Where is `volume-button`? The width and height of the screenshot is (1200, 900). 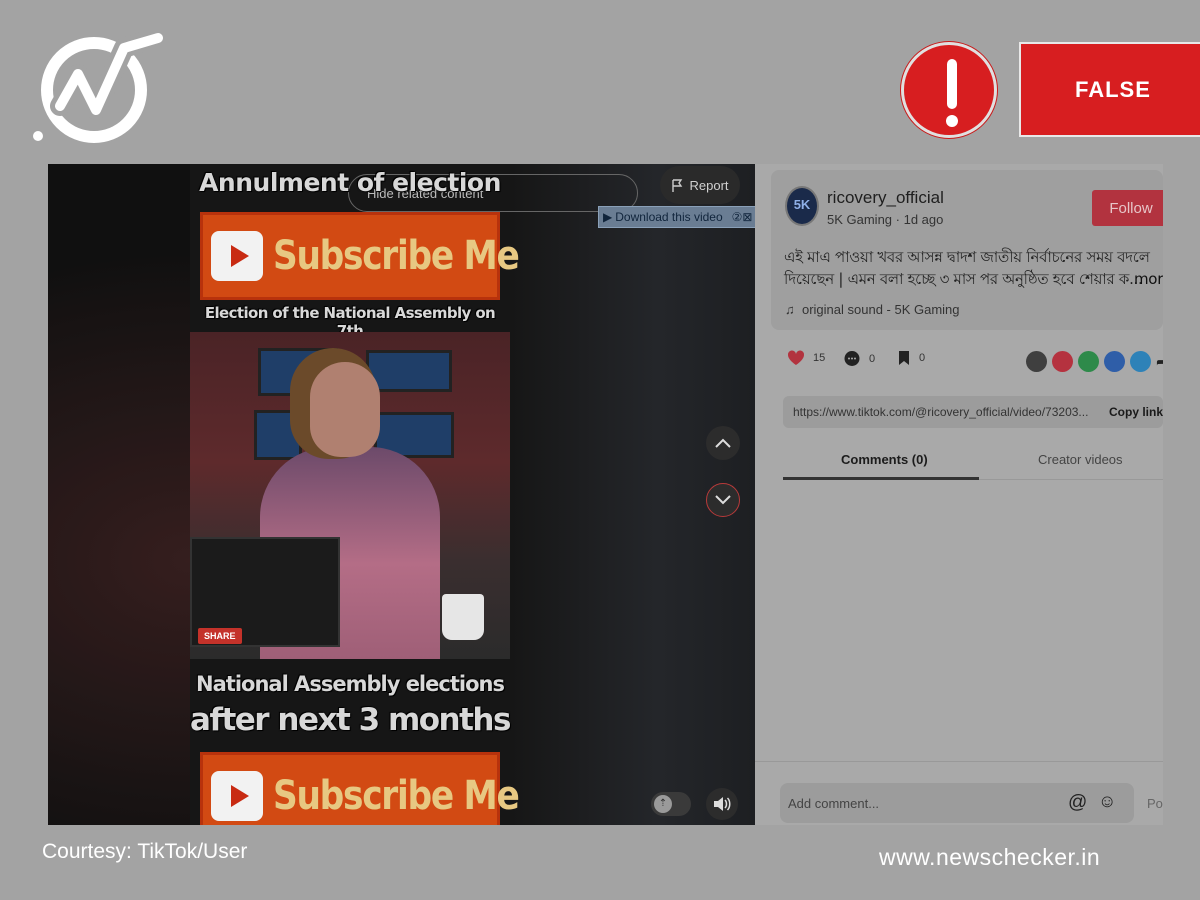 volume-button is located at coordinates (722, 804).